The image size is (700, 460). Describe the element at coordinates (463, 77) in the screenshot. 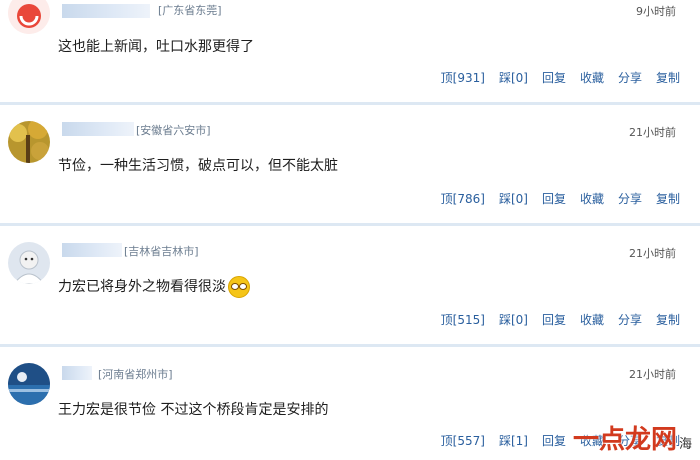

I see `upvote-button: 顶[931]` at that location.